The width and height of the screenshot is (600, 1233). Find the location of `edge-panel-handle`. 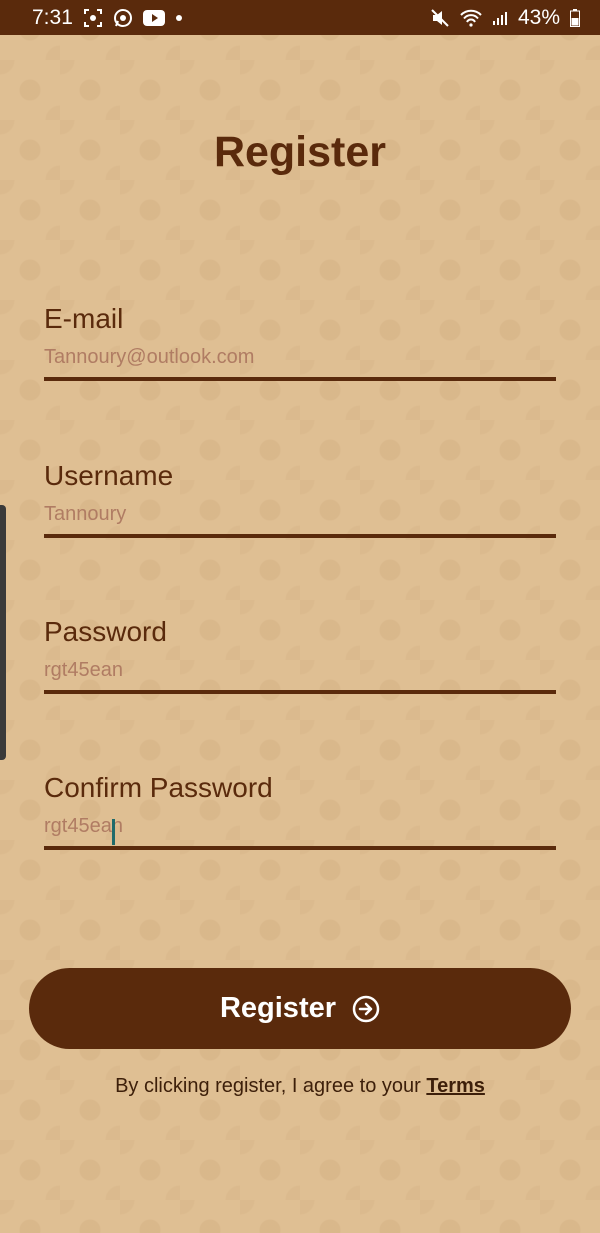

edge-panel-handle is located at coordinates (3, 632).